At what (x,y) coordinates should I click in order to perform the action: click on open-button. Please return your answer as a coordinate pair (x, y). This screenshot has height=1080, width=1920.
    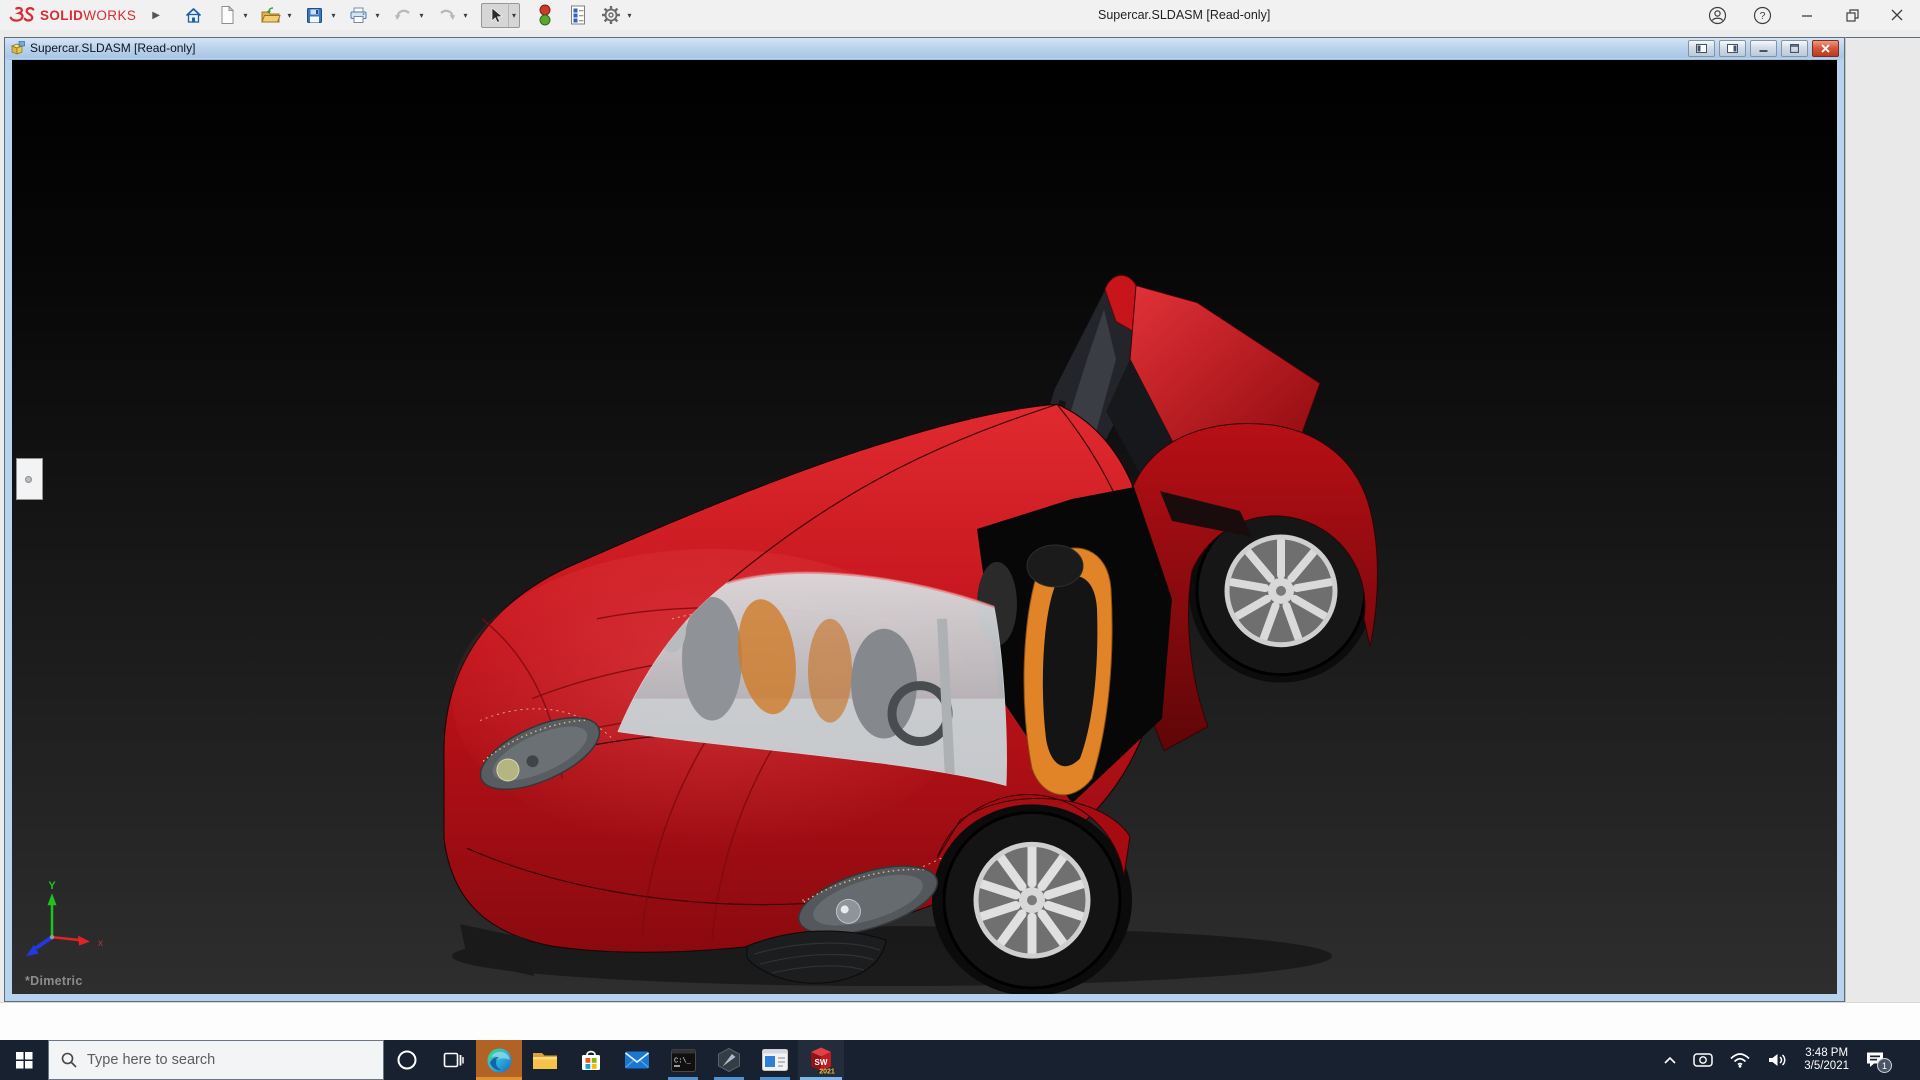
    Looking at the image, I should click on (271, 15).